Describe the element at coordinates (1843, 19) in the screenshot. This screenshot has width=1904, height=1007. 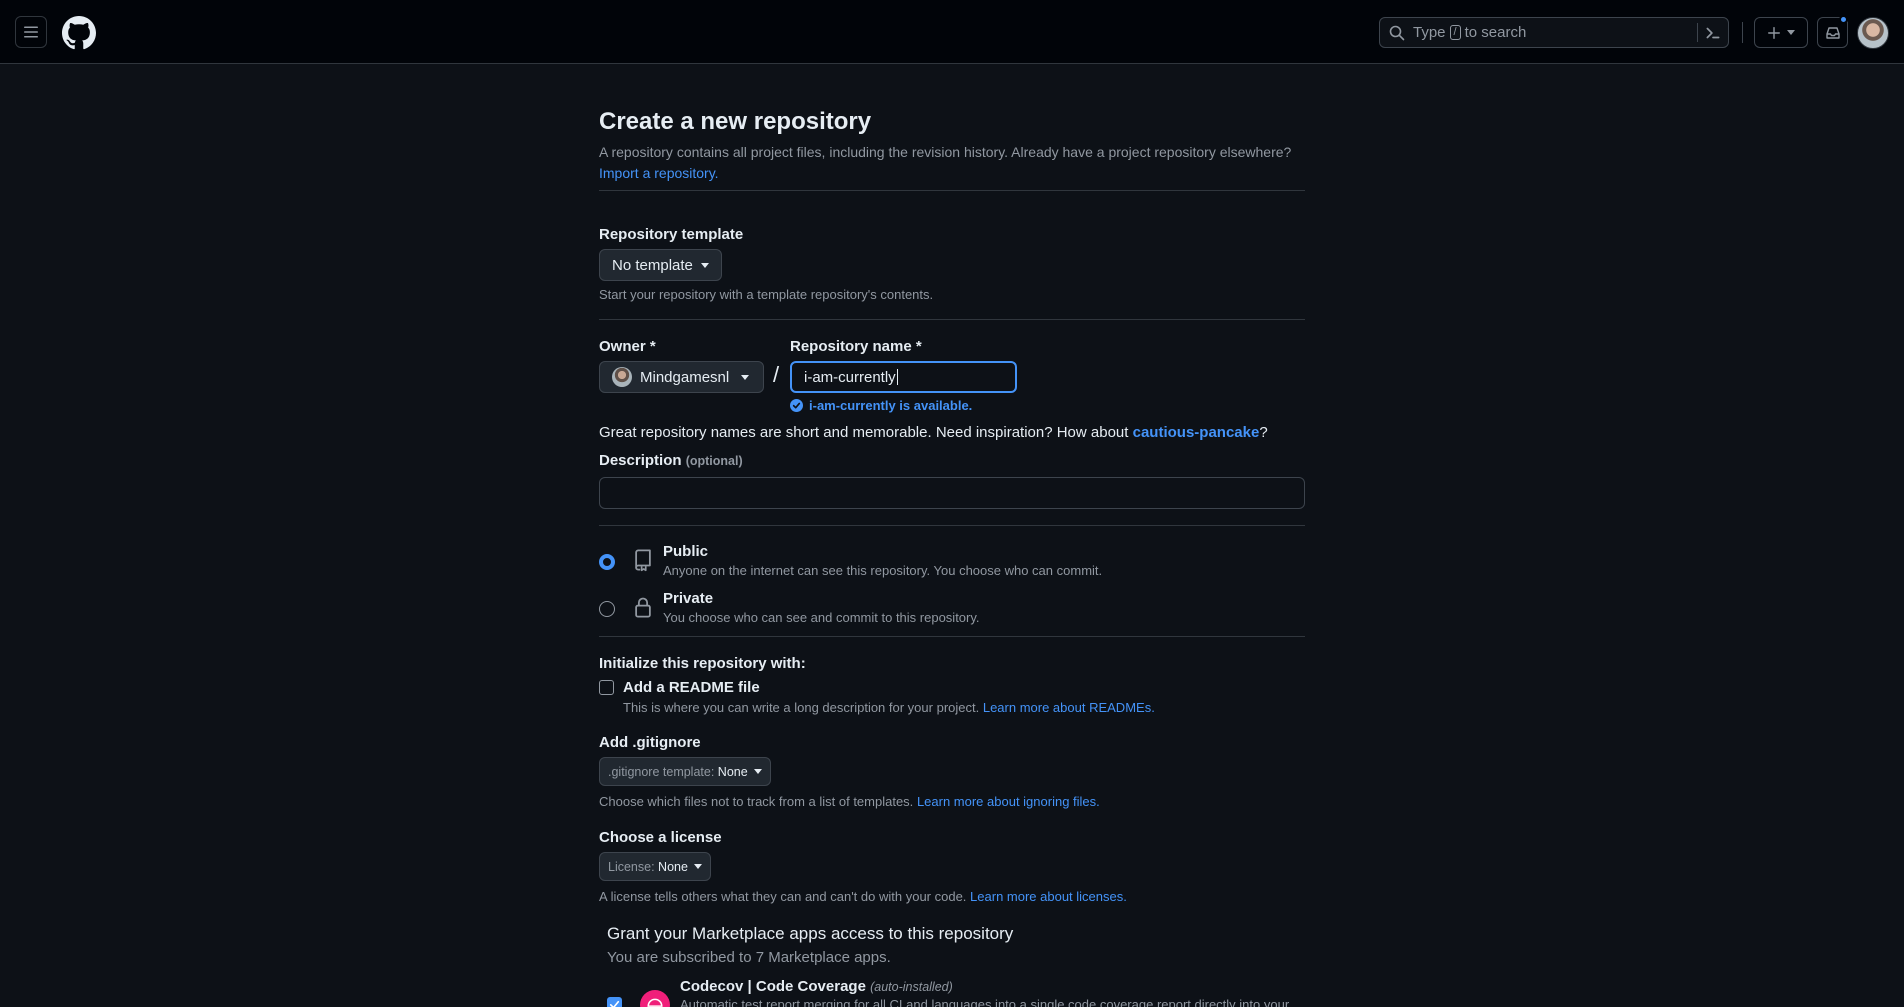
I see `notification-indicator` at that location.